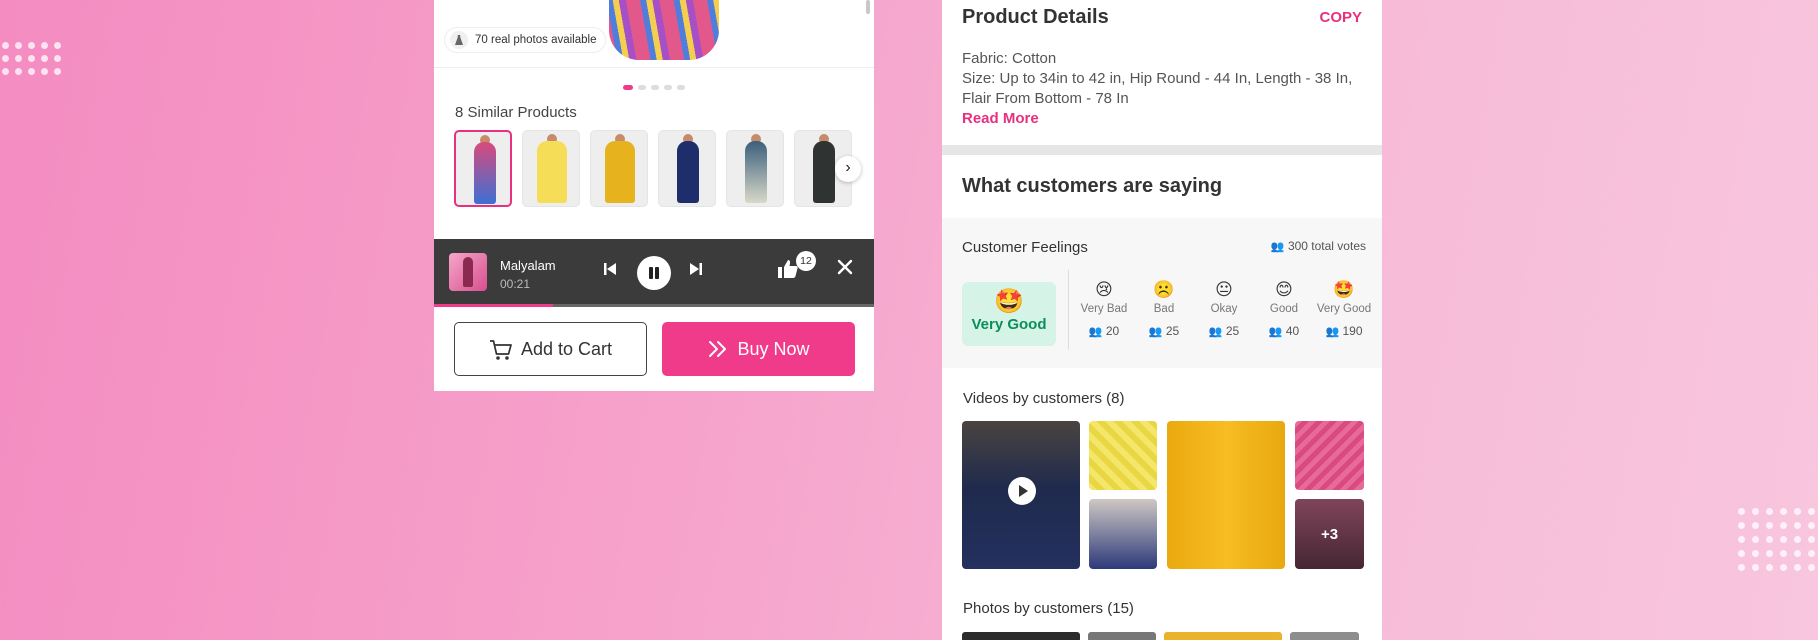 The height and width of the screenshot is (640, 1818). What do you see at coordinates (1162, 150) in the screenshot?
I see `section-divider` at bounding box center [1162, 150].